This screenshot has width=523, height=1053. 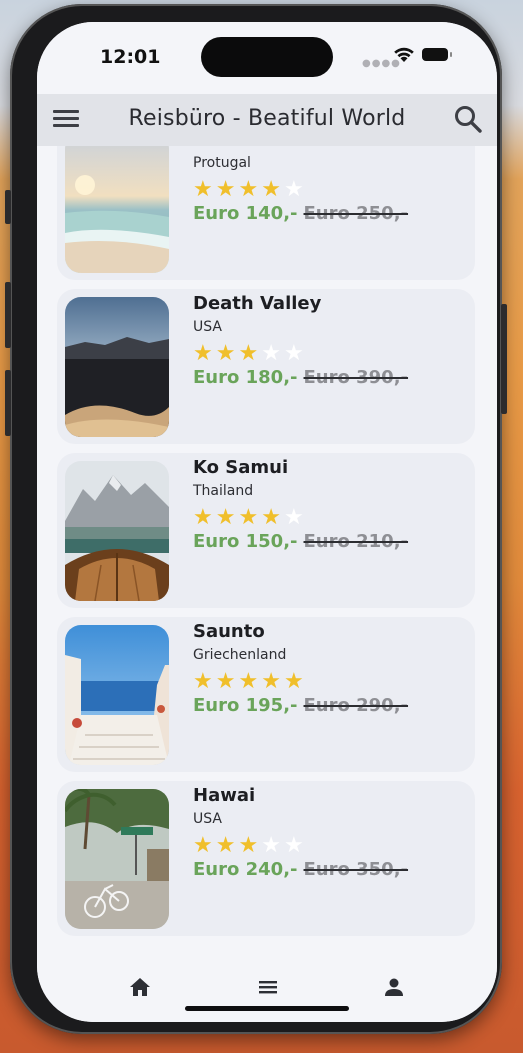 What do you see at coordinates (8, 403) in the screenshot?
I see `volume-down-button` at bounding box center [8, 403].